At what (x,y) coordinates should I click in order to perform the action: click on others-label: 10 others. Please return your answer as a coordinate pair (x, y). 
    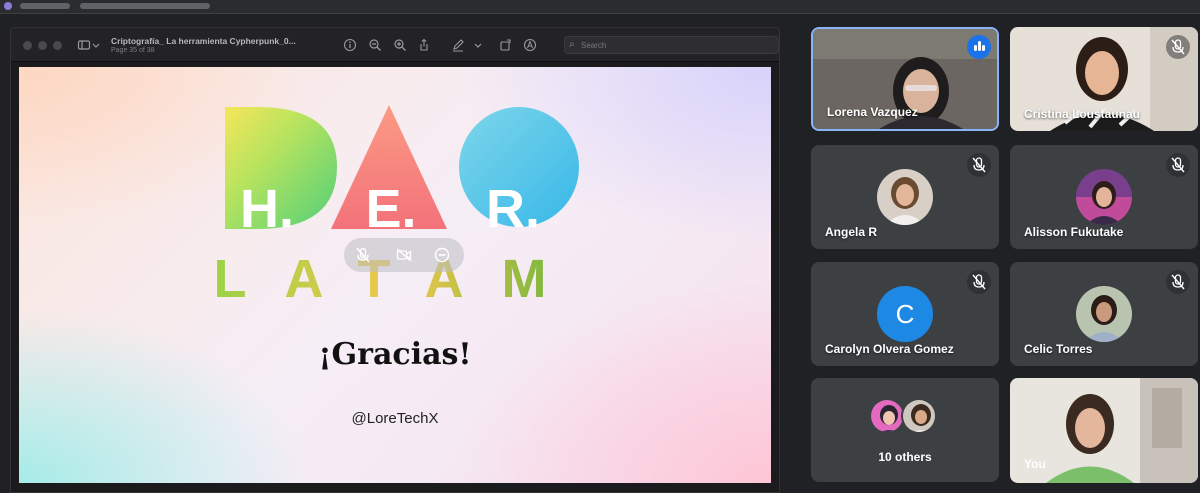
    Looking at the image, I should click on (905, 457).